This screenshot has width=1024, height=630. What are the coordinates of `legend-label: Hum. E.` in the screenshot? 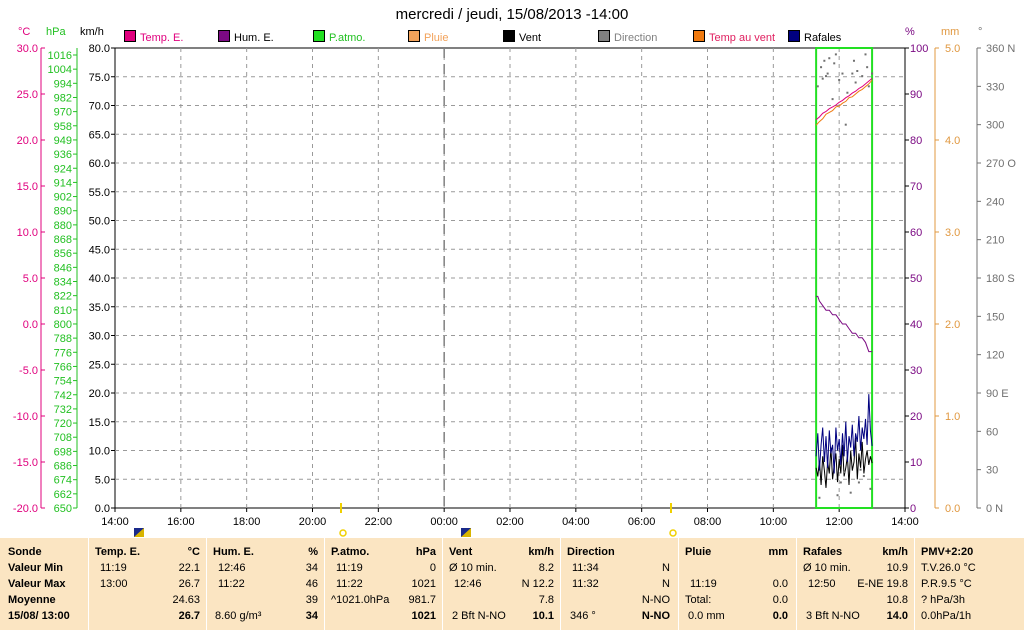 It's located at (254, 38).